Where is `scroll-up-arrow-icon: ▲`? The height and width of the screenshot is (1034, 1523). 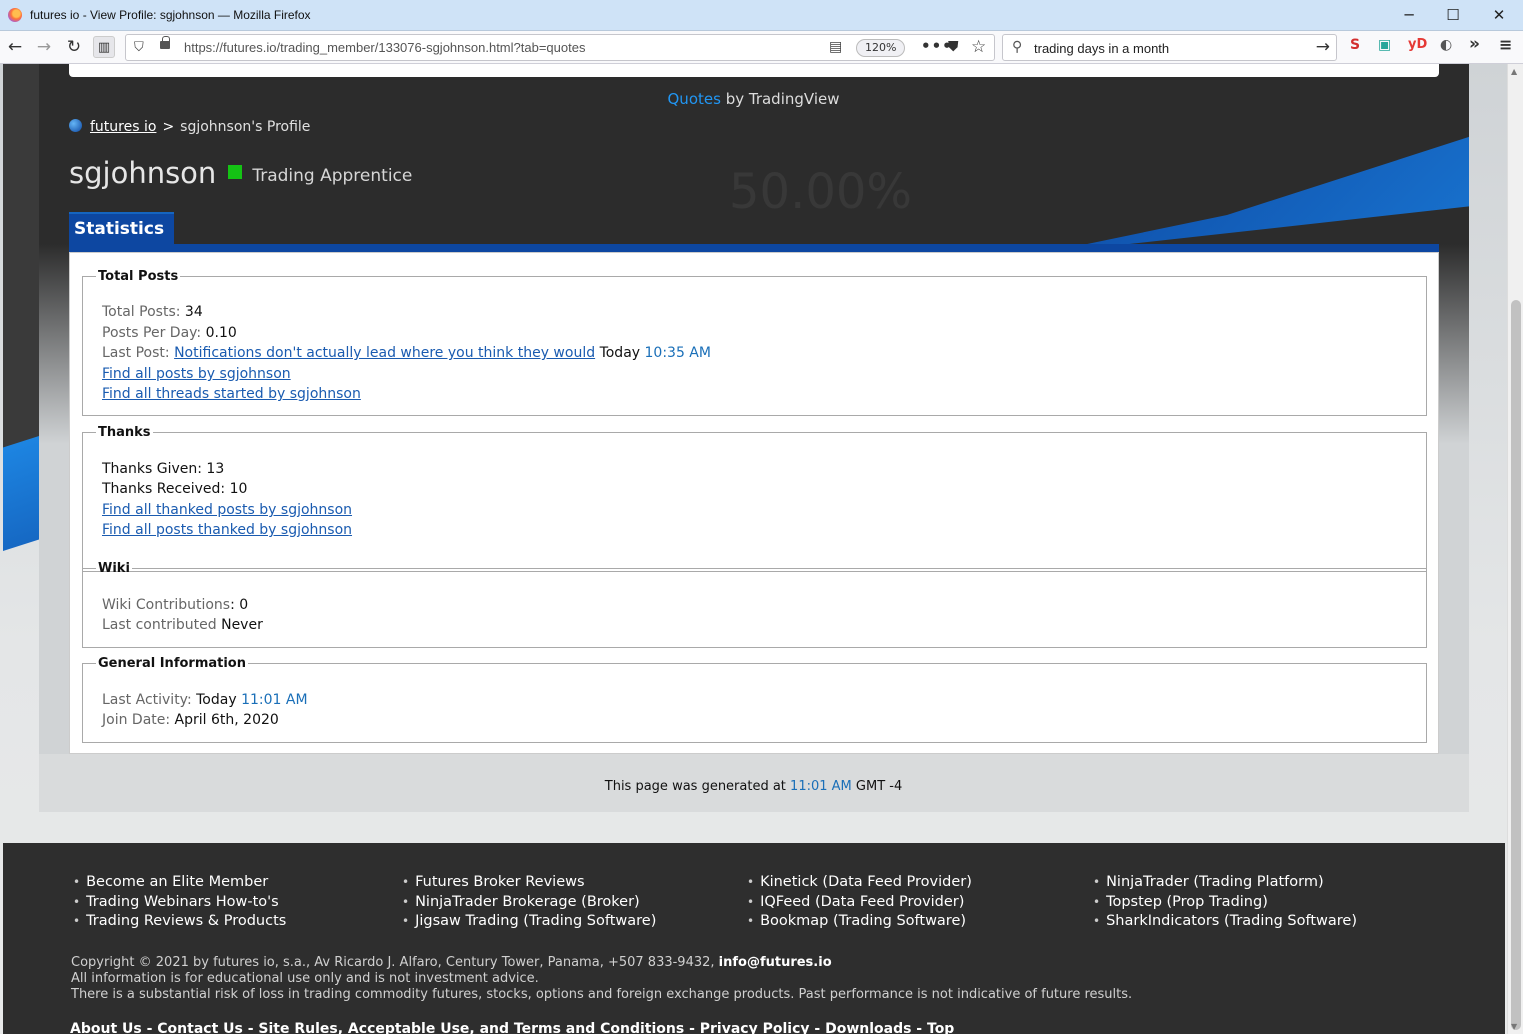 scroll-up-arrow-icon: ▲ is located at coordinates (1514, 71).